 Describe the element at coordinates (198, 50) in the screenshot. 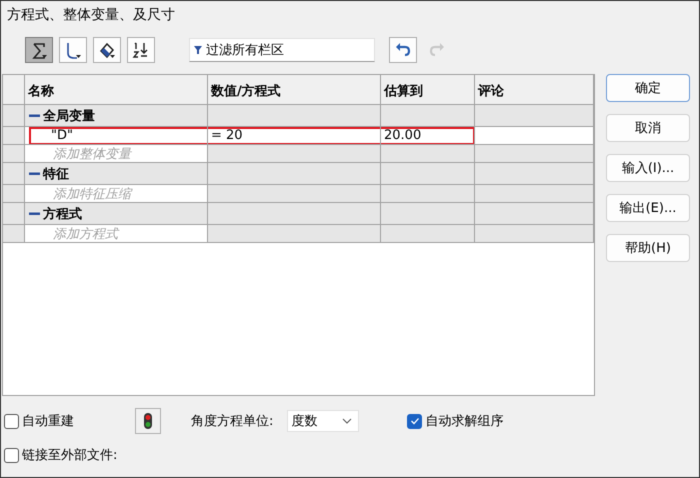

I see `filter-icon` at that location.